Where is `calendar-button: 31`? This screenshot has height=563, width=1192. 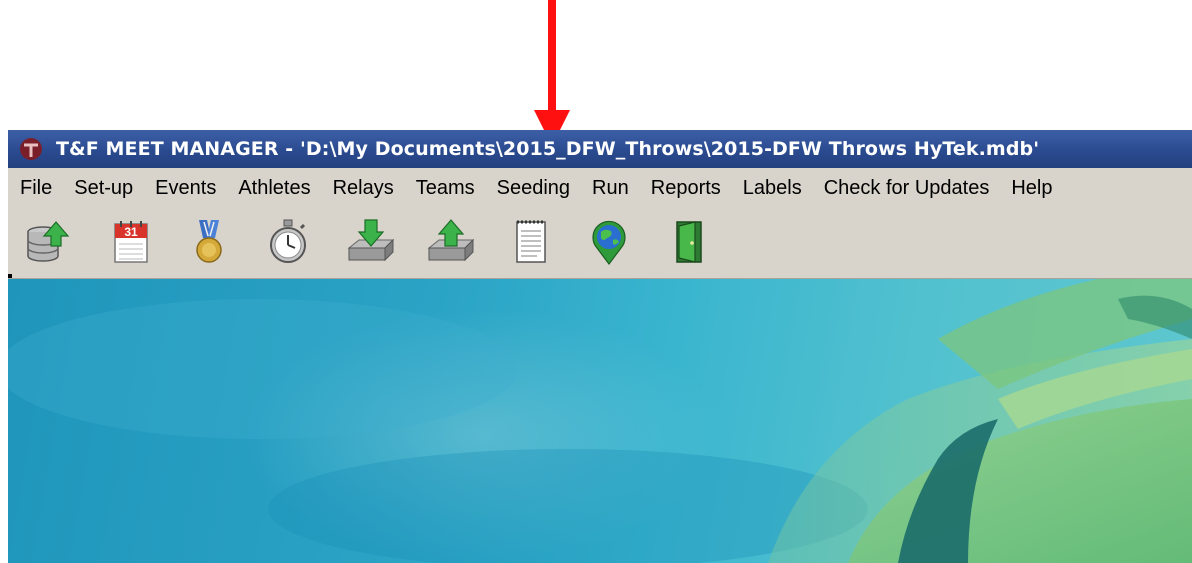
calendar-button: 31 is located at coordinates (131, 242).